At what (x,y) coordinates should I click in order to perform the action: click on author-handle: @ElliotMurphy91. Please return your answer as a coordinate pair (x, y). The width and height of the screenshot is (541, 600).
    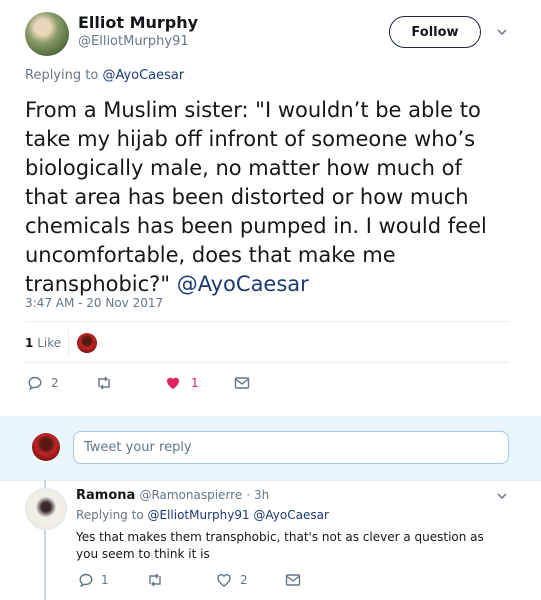
    Looking at the image, I should click on (133, 41).